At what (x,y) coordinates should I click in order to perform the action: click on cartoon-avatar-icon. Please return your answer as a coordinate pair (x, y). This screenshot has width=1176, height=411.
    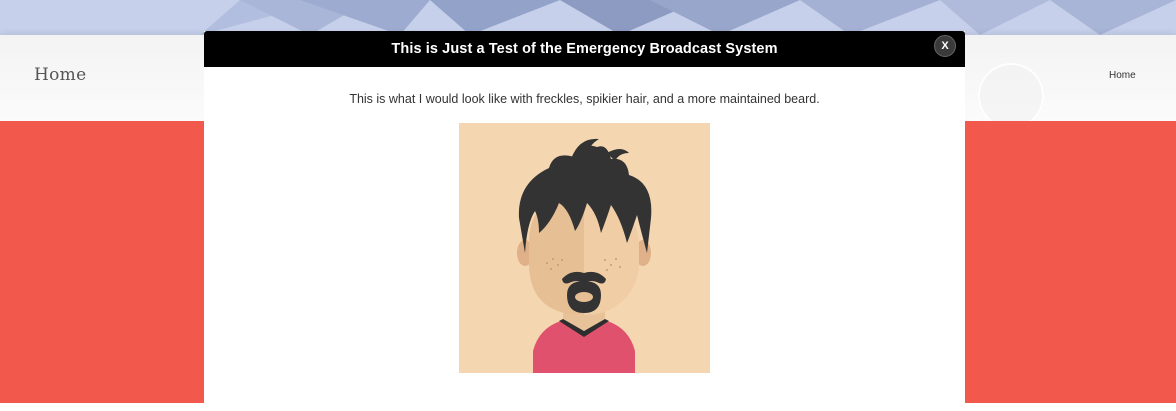
    Looking at the image, I should click on (584, 248).